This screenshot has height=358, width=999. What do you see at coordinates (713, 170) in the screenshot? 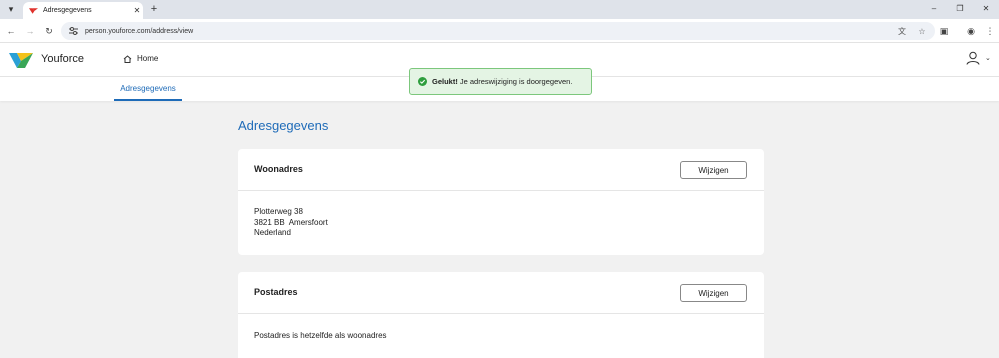
I see `edit-woonadres-button: Wijzigen` at bounding box center [713, 170].